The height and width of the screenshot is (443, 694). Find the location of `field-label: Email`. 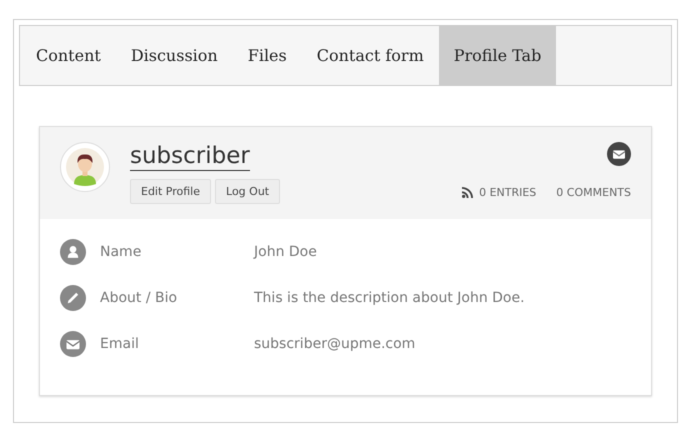

field-label: Email is located at coordinates (120, 344).